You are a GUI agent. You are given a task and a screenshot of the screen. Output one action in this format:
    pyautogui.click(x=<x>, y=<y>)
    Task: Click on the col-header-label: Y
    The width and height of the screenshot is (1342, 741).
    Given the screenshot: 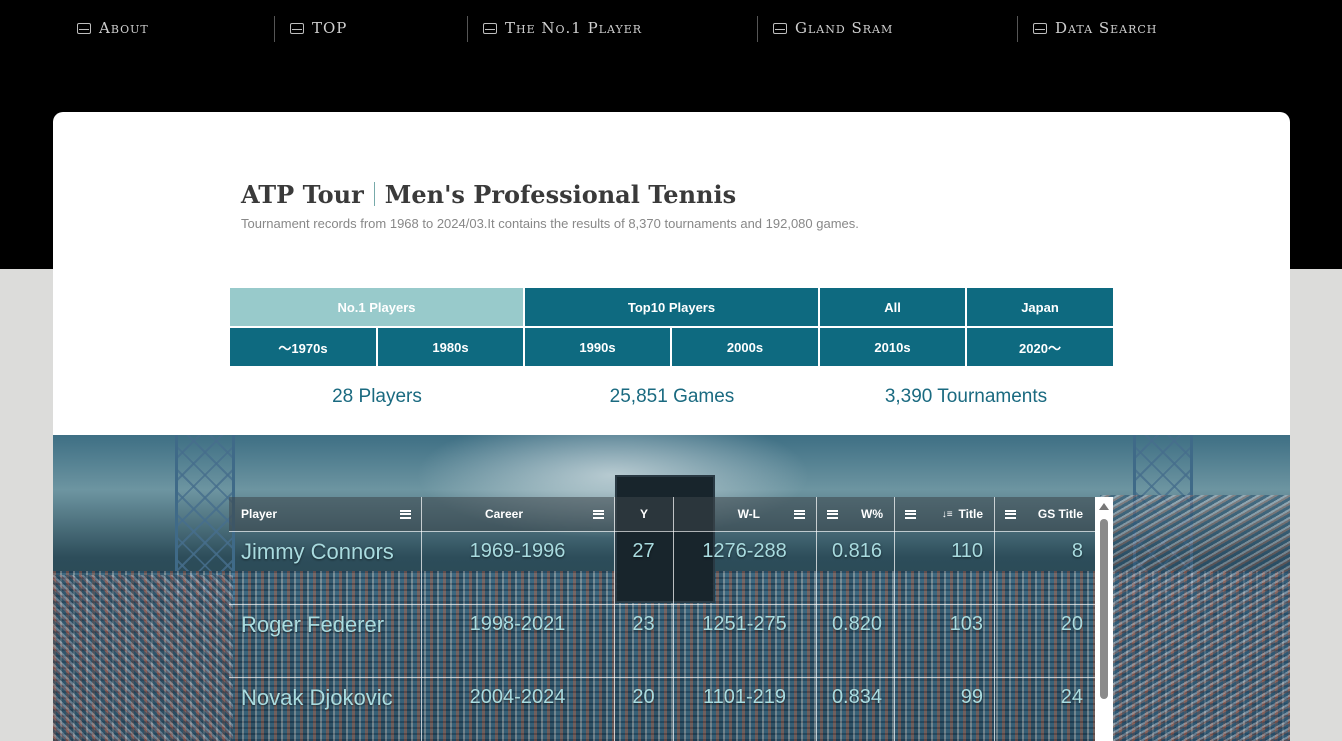 What is the action you would take?
    pyautogui.click(x=643, y=514)
    